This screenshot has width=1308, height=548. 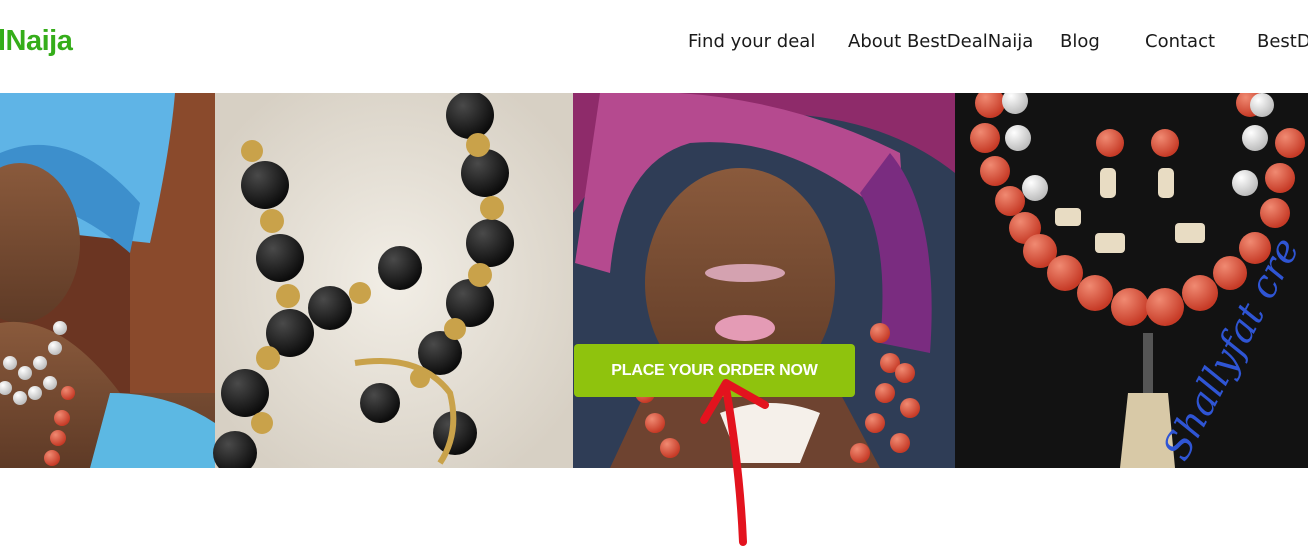 What do you see at coordinates (36, 41) in the screenshot?
I see `site-logo: lNaija` at bounding box center [36, 41].